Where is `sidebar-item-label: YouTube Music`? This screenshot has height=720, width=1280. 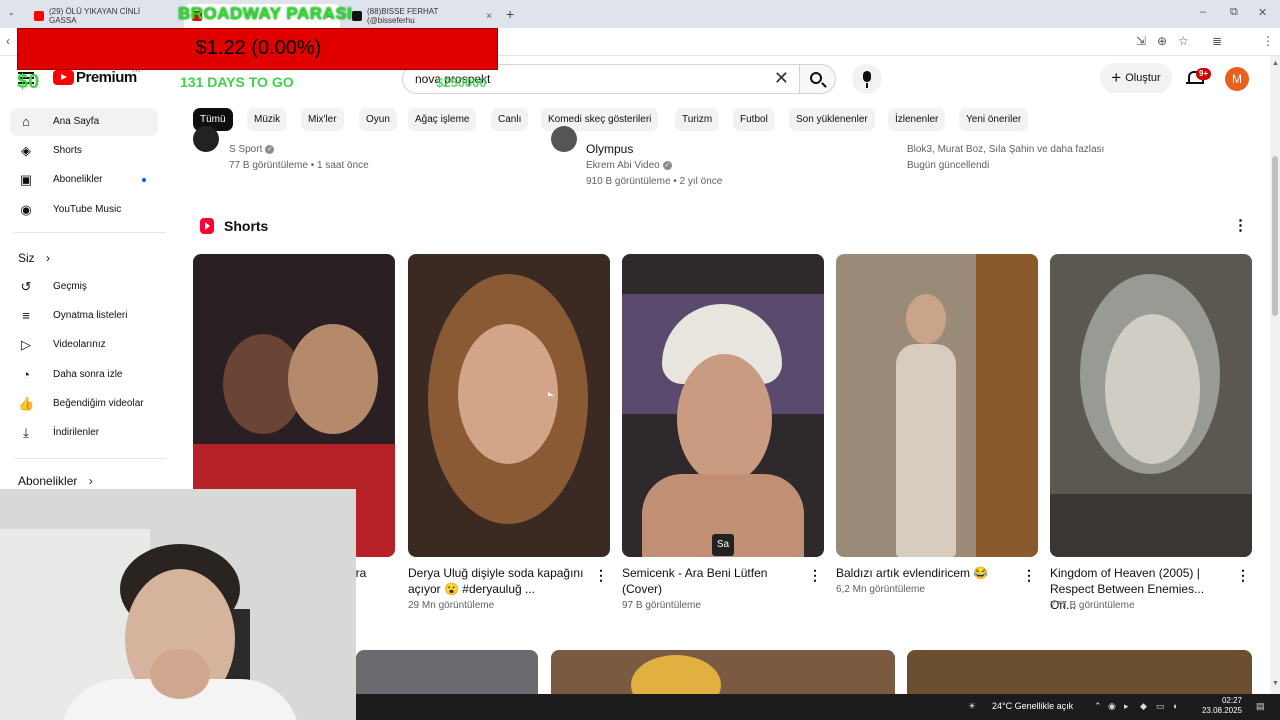 sidebar-item-label: YouTube Music is located at coordinates (87, 209).